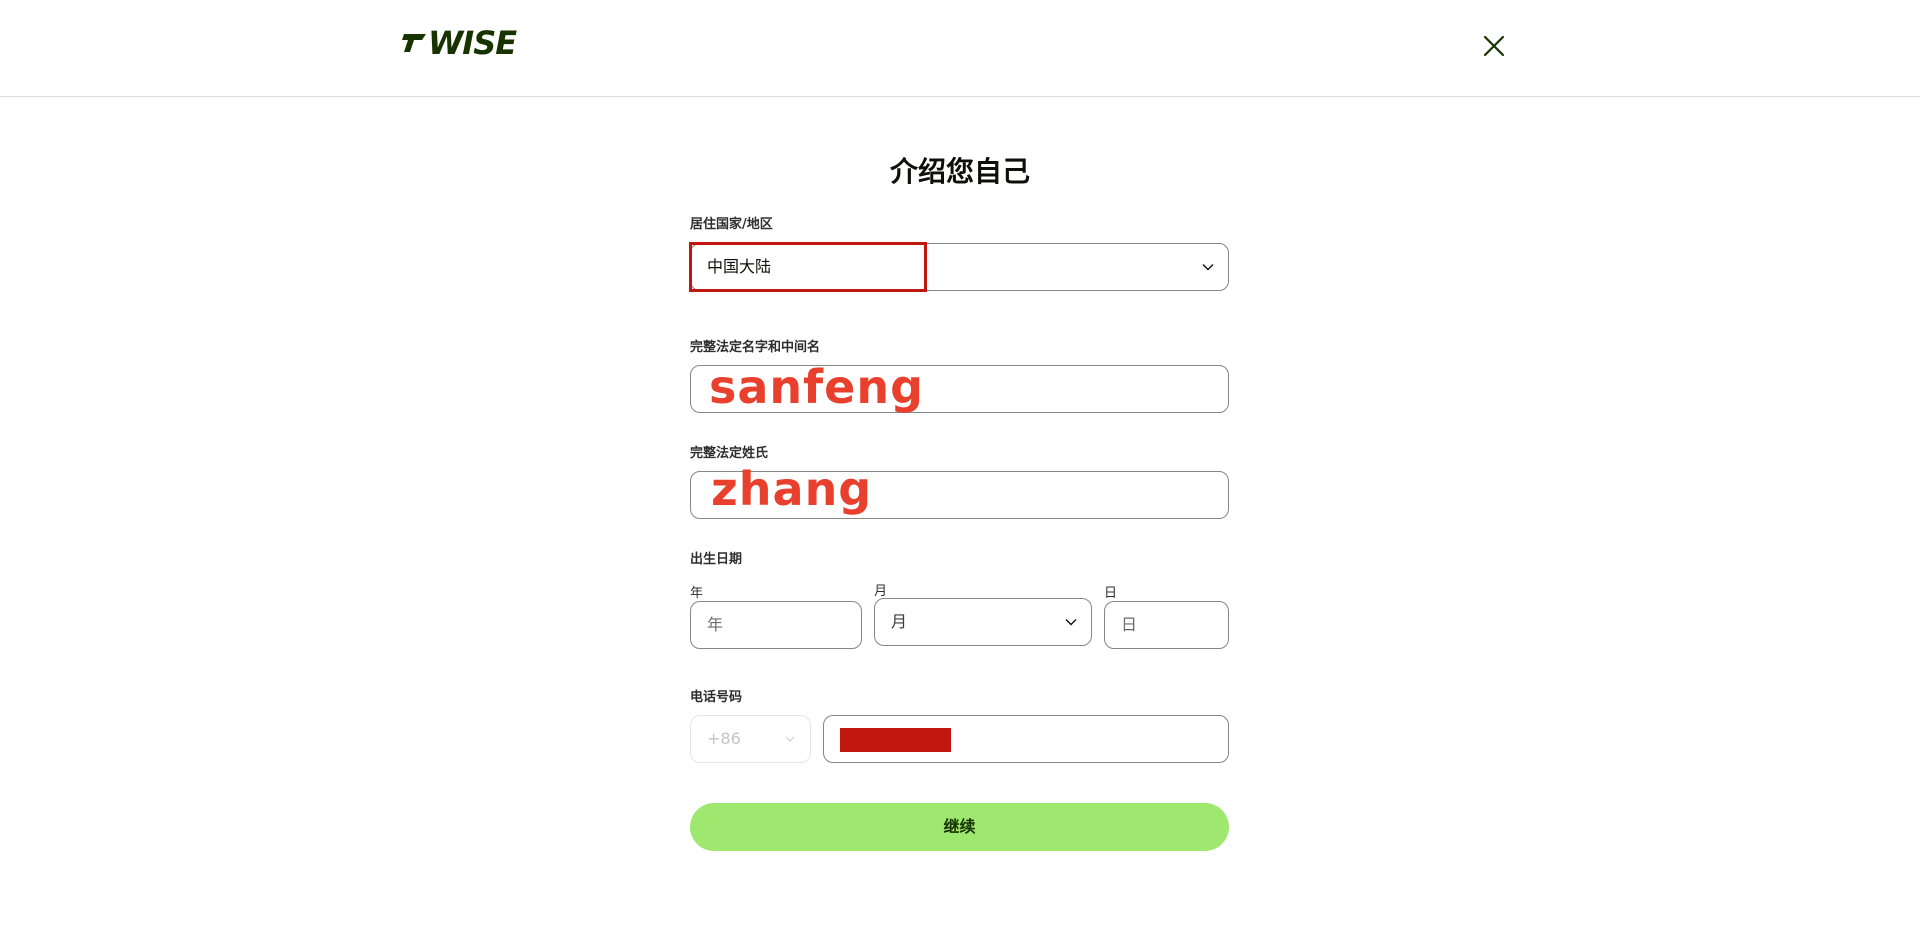  What do you see at coordinates (1129, 624) in the screenshot?
I see `day-placeholder: 日` at bounding box center [1129, 624].